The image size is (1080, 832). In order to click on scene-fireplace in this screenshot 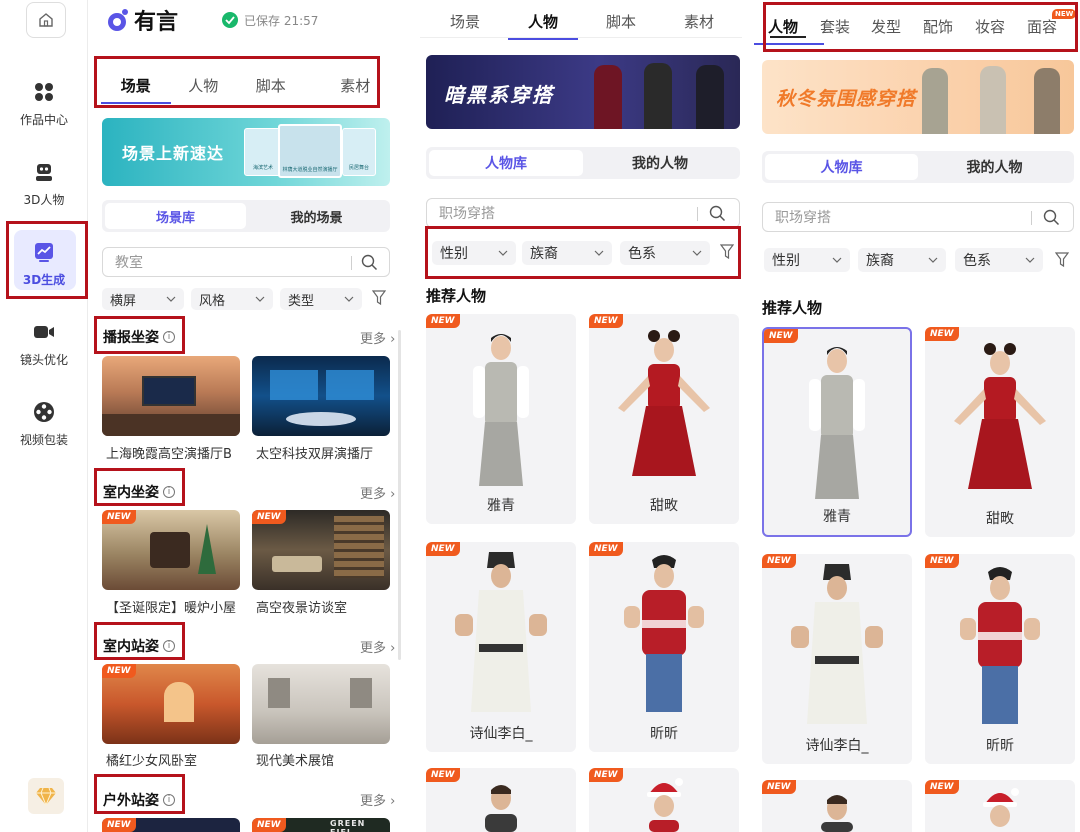, I will do `click(170, 550)`.